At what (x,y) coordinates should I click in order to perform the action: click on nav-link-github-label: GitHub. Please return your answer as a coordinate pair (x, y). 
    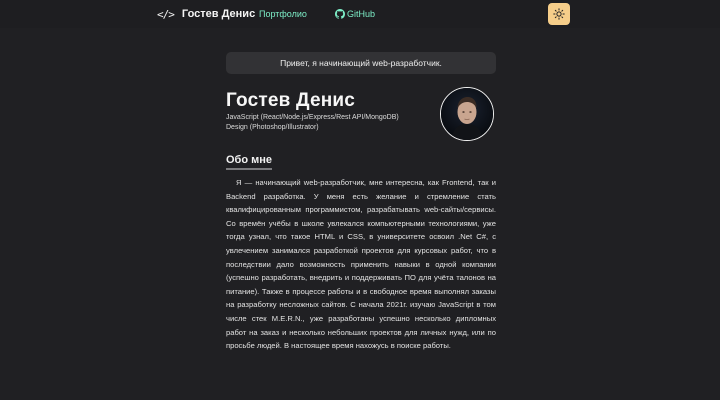
    Looking at the image, I should click on (361, 14).